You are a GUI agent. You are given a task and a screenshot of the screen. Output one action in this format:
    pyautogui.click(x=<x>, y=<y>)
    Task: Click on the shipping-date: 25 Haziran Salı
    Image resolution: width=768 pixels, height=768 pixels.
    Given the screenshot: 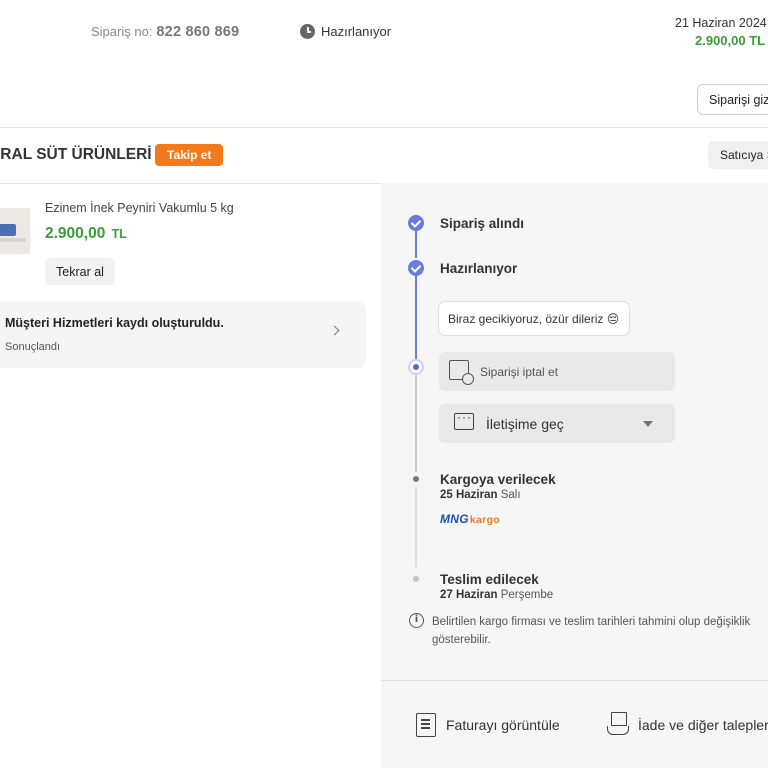 What is the action you would take?
    pyautogui.click(x=480, y=495)
    